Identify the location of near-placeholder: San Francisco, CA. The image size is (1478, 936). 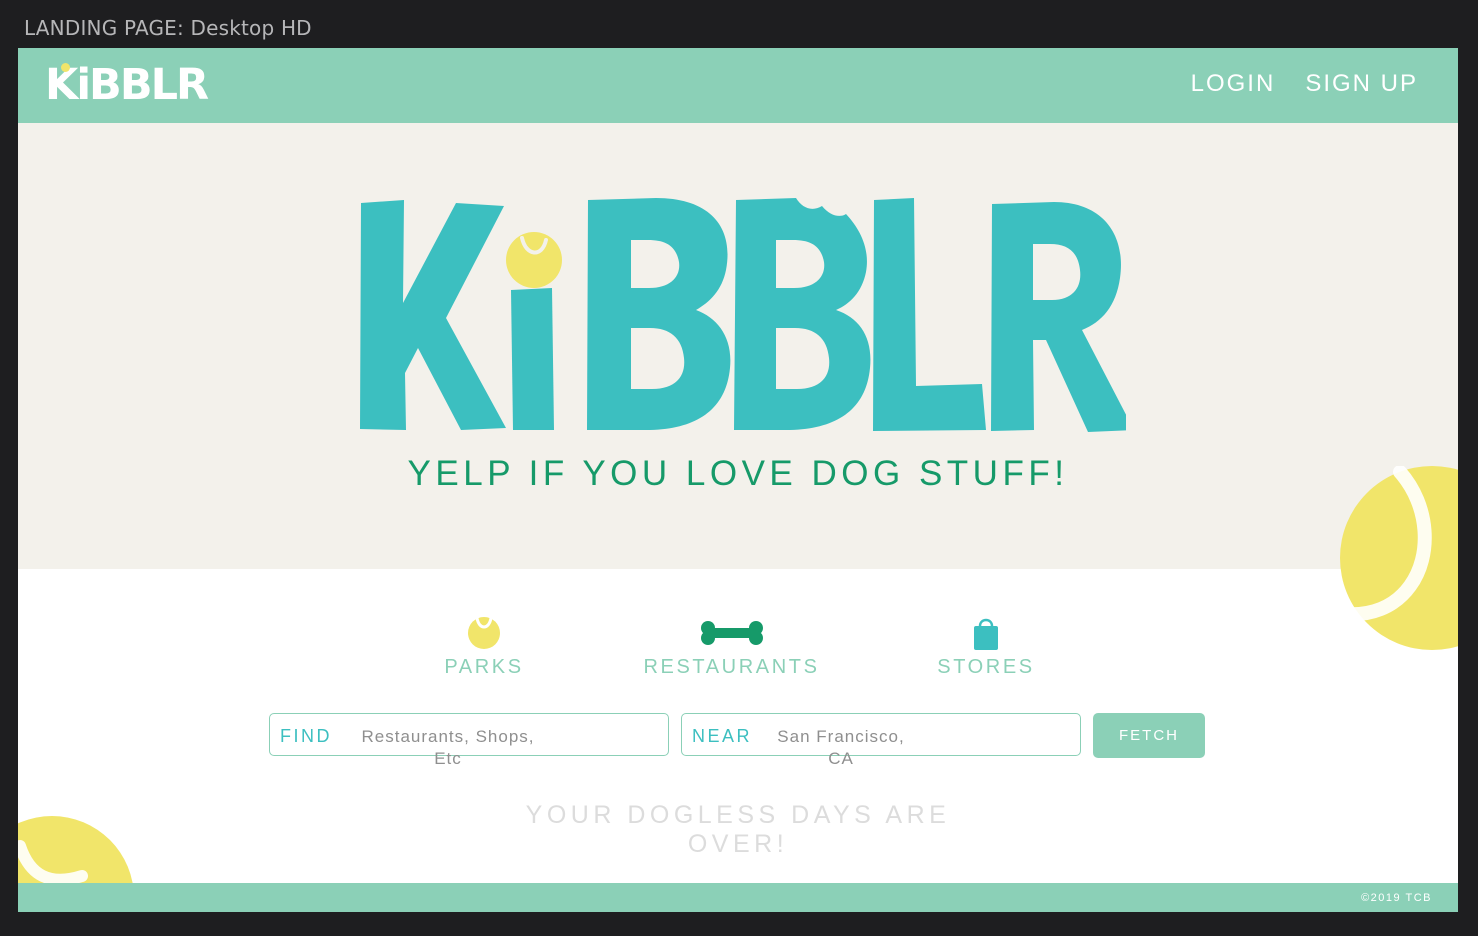
(841, 747).